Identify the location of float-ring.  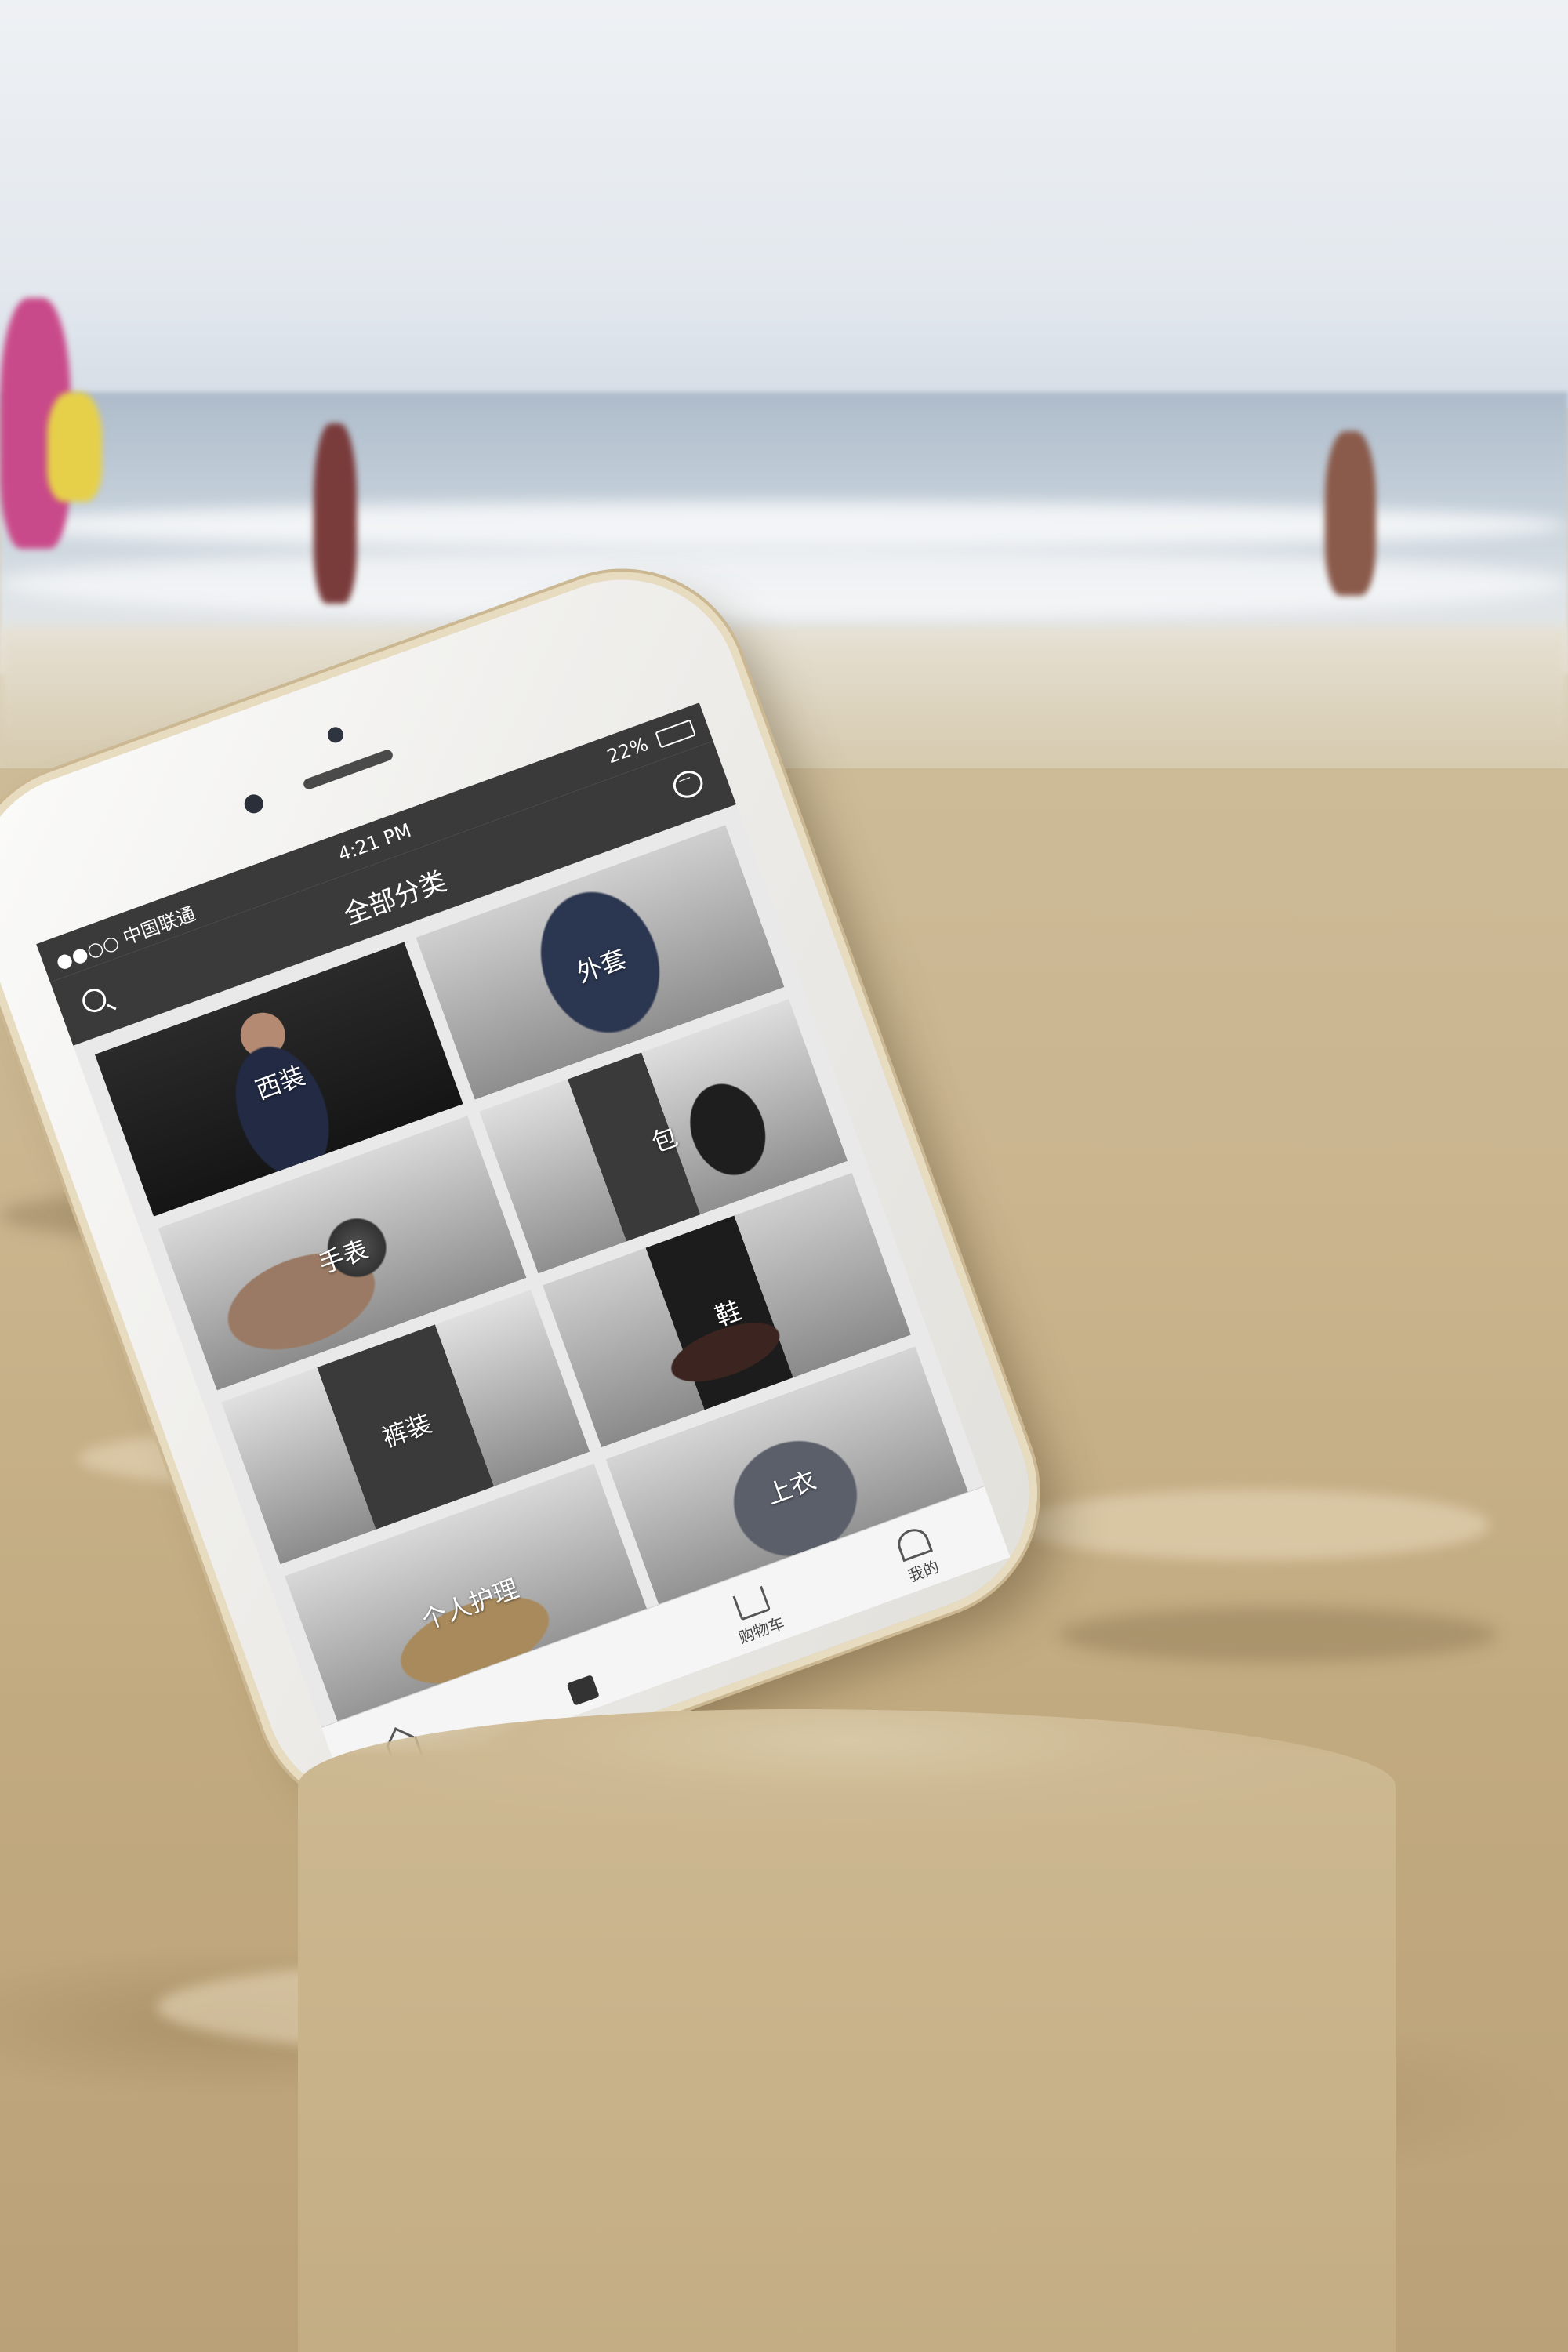
(74, 447).